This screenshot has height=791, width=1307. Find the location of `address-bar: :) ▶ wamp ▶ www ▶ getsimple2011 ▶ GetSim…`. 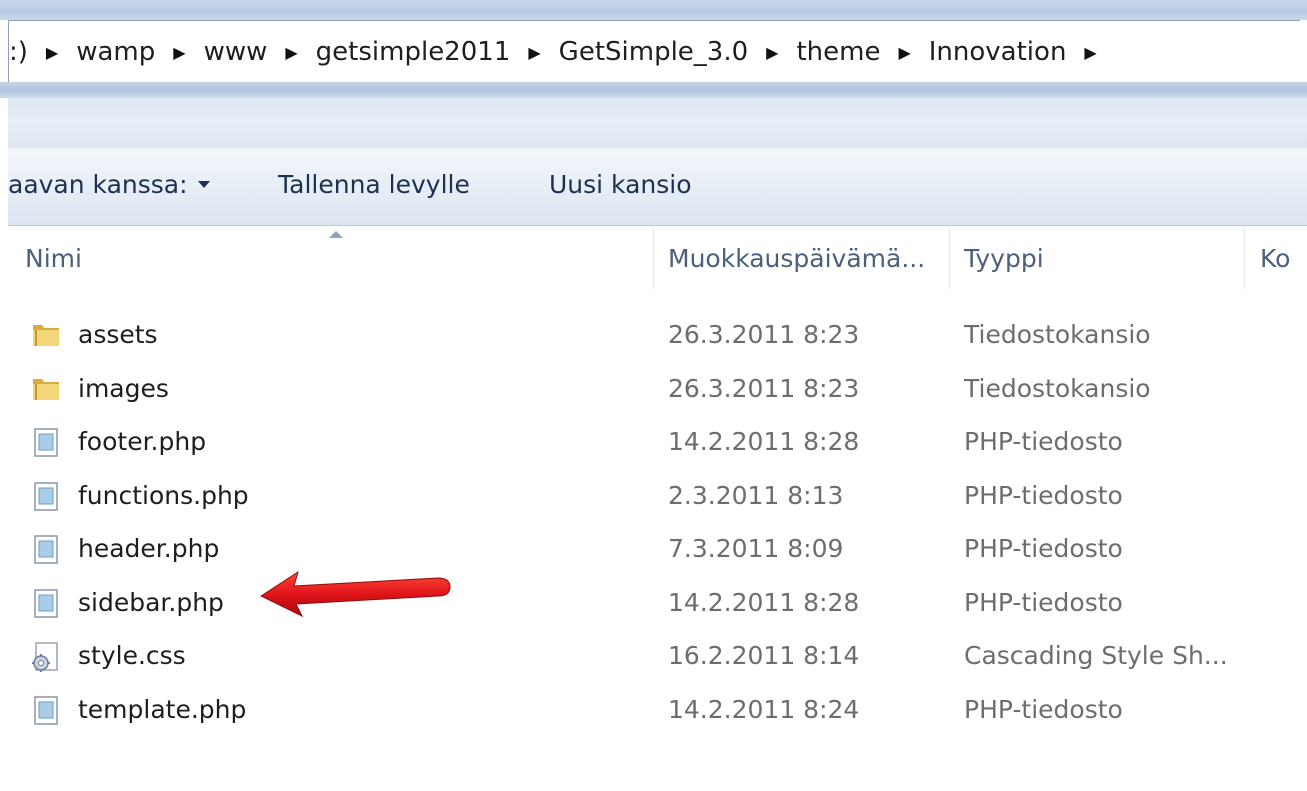

address-bar: :) ▶ wamp ▶ www ▶ getsimple2011 ▶ GetSim… is located at coordinates (654, 52).